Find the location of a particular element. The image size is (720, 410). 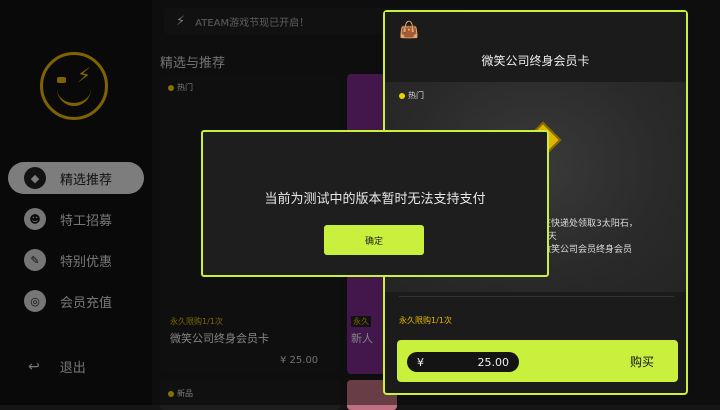

purchase-limit: 永久限购1/1次 is located at coordinates (425, 320).